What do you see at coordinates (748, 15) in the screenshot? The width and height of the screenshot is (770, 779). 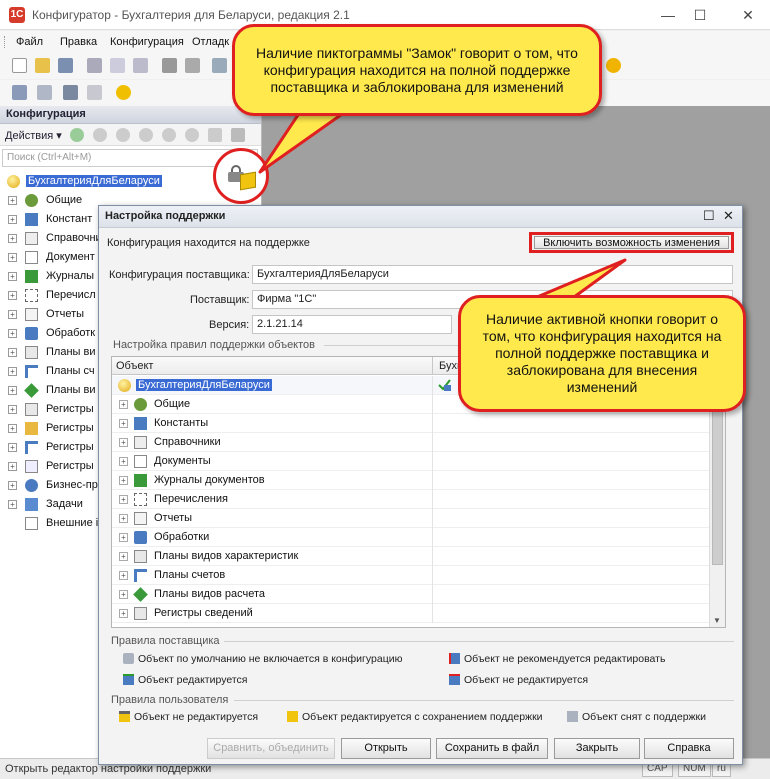 I see `close-button: ✕` at bounding box center [748, 15].